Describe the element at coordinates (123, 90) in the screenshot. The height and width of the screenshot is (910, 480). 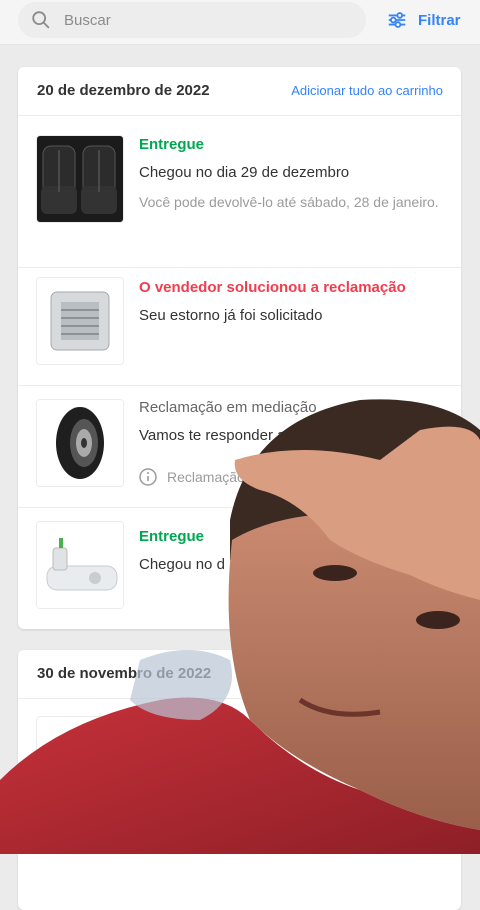
I see `order-date: 20 de dezembro de 2022` at that location.